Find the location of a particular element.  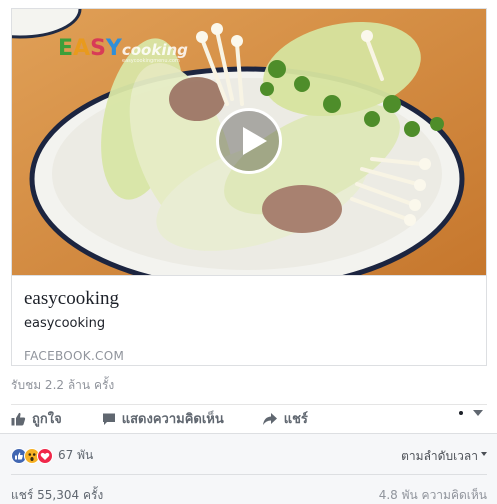

link-description: easycooking is located at coordinates (65, 323).